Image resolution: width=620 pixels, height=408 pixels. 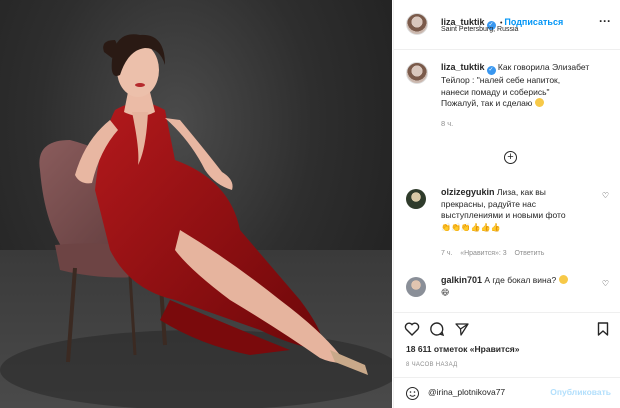 I want to click on publish-button: Опубликовать, so click(x=580, y=392).